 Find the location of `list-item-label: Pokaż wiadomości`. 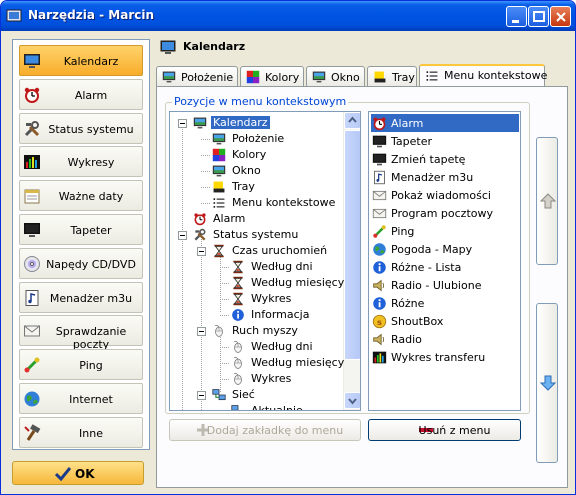

list-item-label: Pokaż wiadomości is located at coordinates (441, 195).